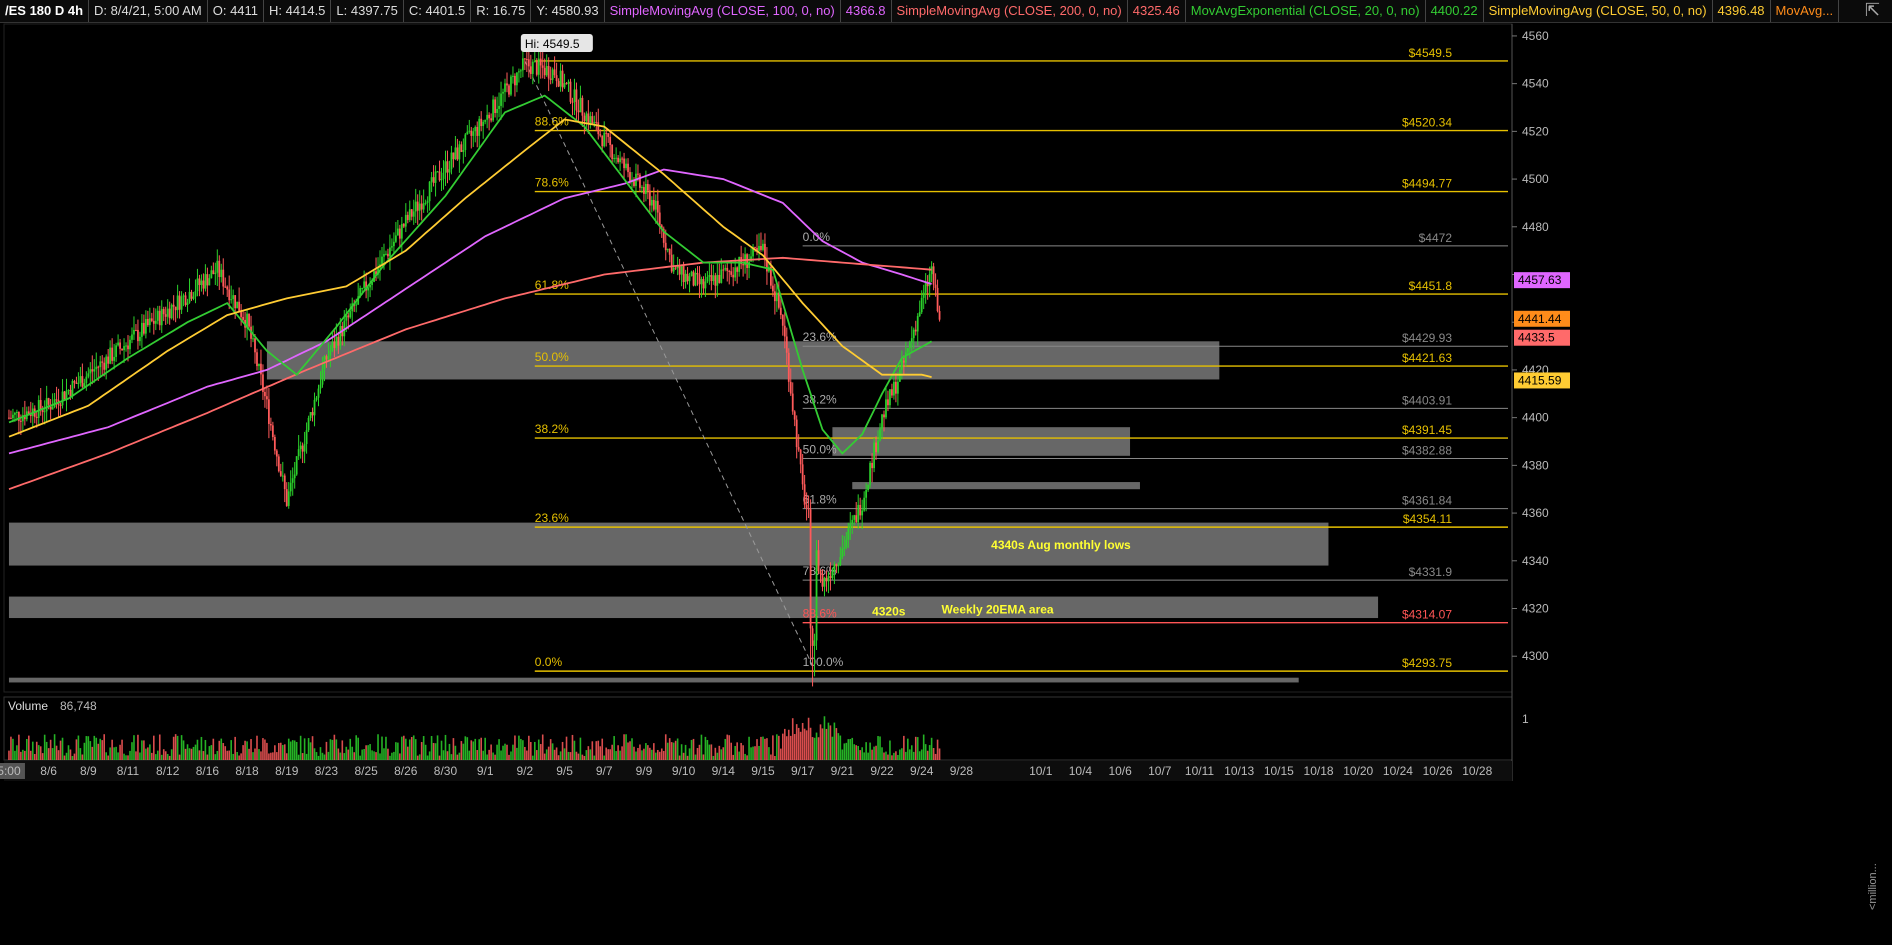 The image size is (1892, 945). I want to click on price-level-label: $4451.8, so click(1431, 286).